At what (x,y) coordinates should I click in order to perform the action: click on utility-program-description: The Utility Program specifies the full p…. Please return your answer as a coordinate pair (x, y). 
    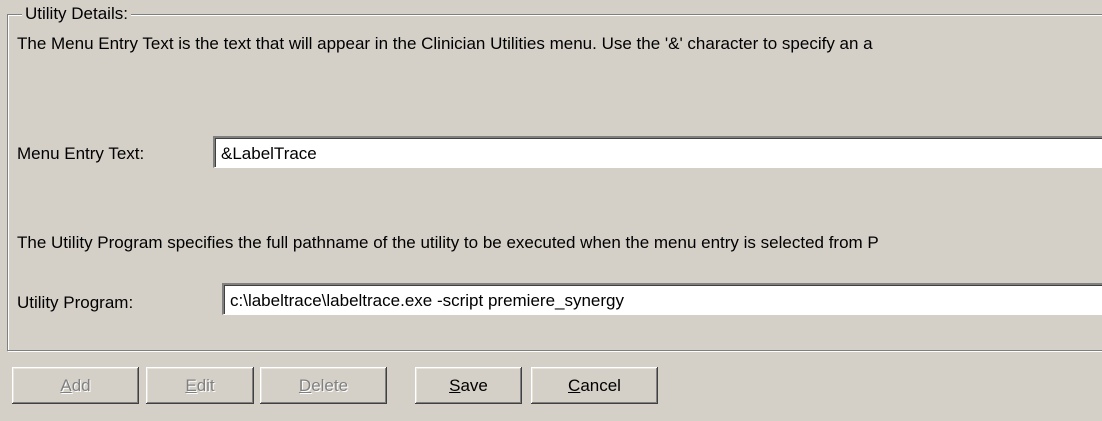
    Looking at the image, I should click on (448, 242).